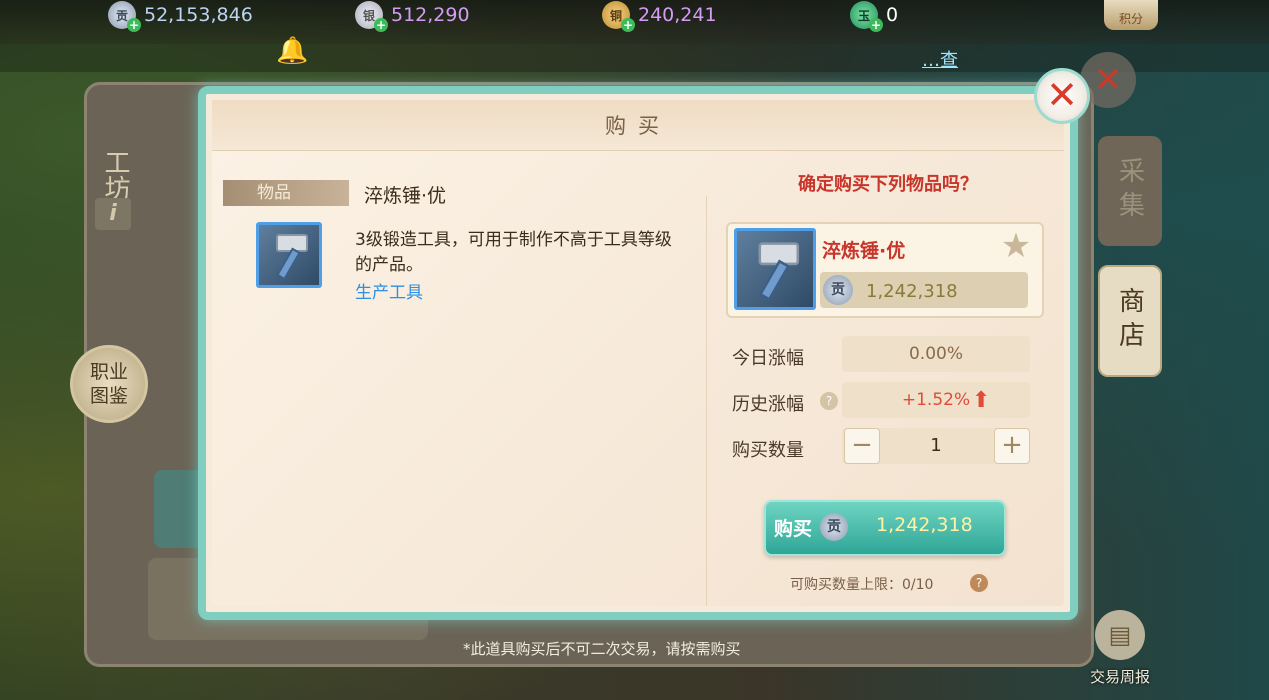 The height and width of the screenshot is (700, 1269). What do you see at coordinates (892, 15) in the screenshot?
I see `jade-value: 0` at bounding box center [892, 15].